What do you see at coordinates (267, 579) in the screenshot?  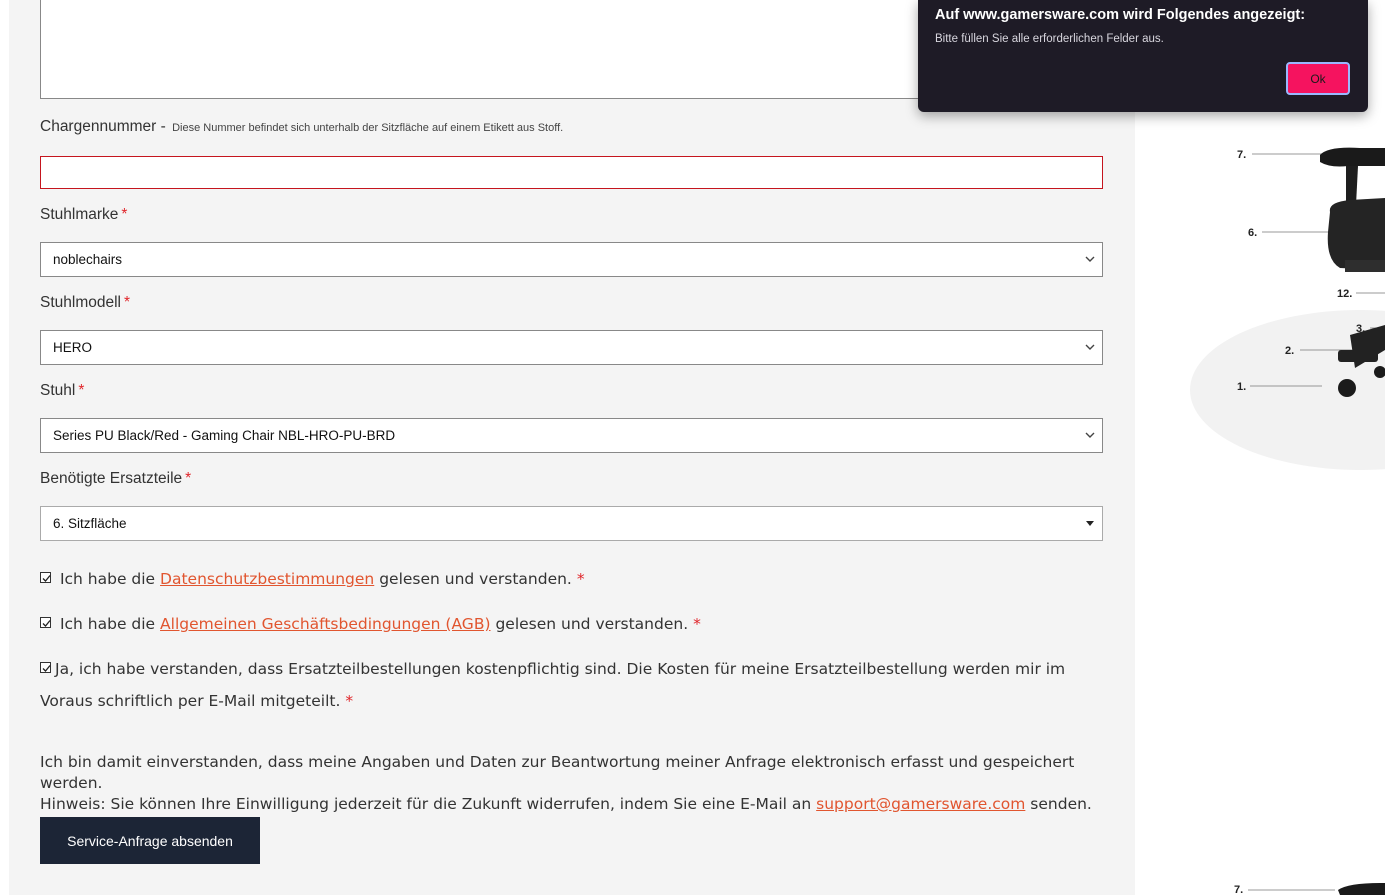 I see `privacy-policy-link: Datenschutzbestimmungen` at bounding box center [267, 579].